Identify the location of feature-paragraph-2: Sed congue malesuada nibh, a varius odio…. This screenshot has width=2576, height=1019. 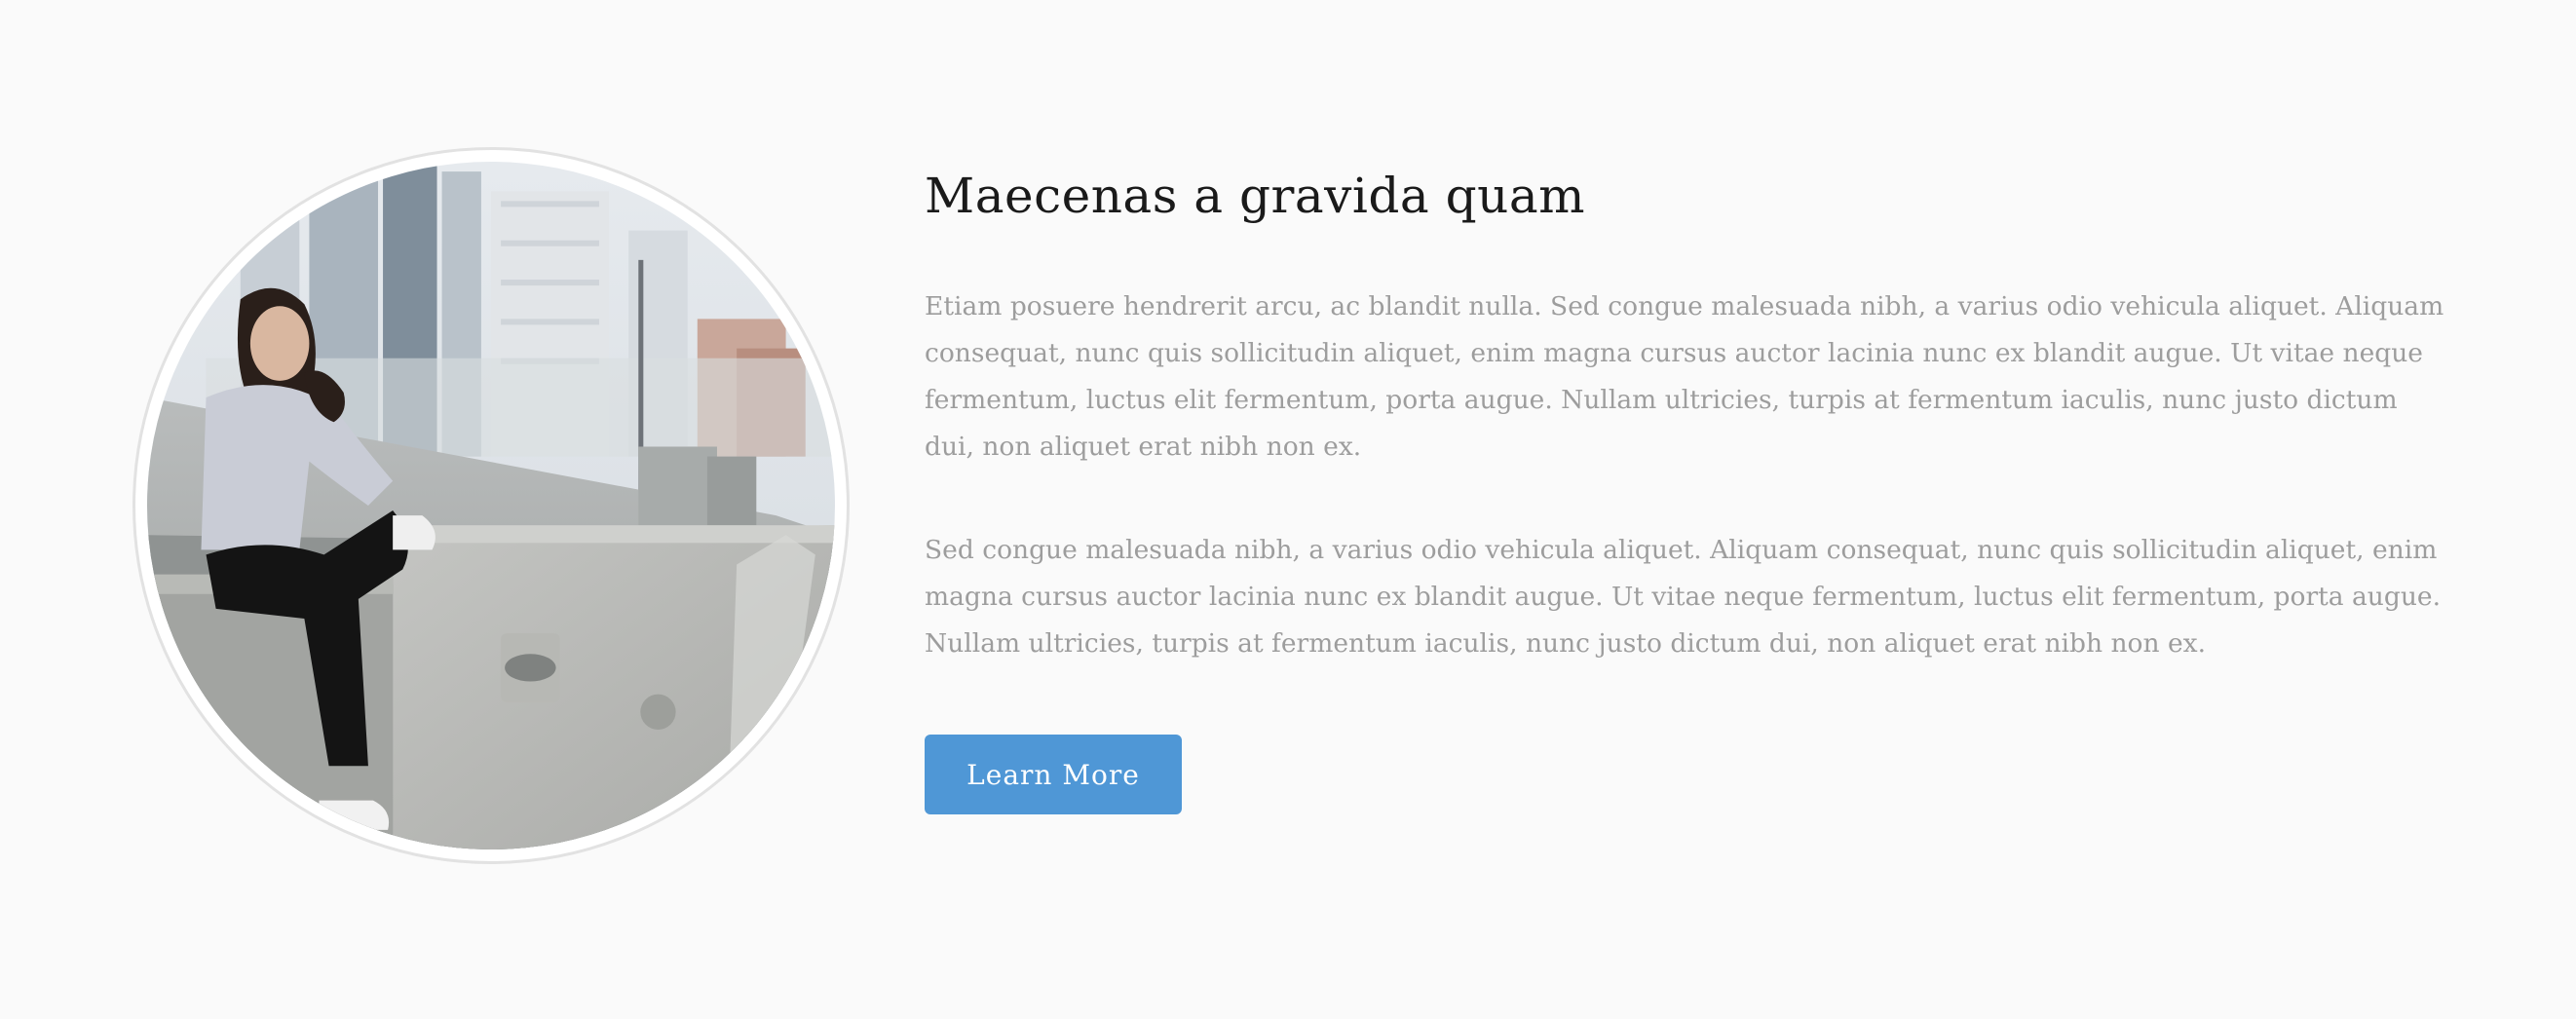
(1683, 597).